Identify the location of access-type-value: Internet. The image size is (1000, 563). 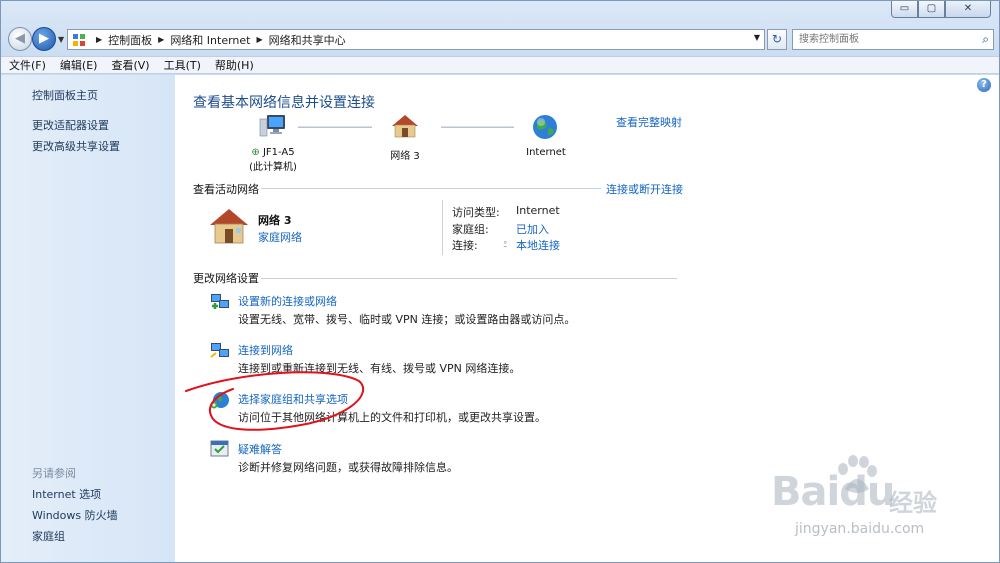
(538, 210).